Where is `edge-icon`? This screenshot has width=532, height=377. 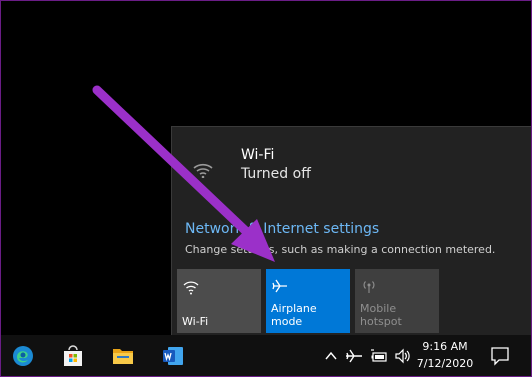 edge-icon is located at coordinates (23, 356).